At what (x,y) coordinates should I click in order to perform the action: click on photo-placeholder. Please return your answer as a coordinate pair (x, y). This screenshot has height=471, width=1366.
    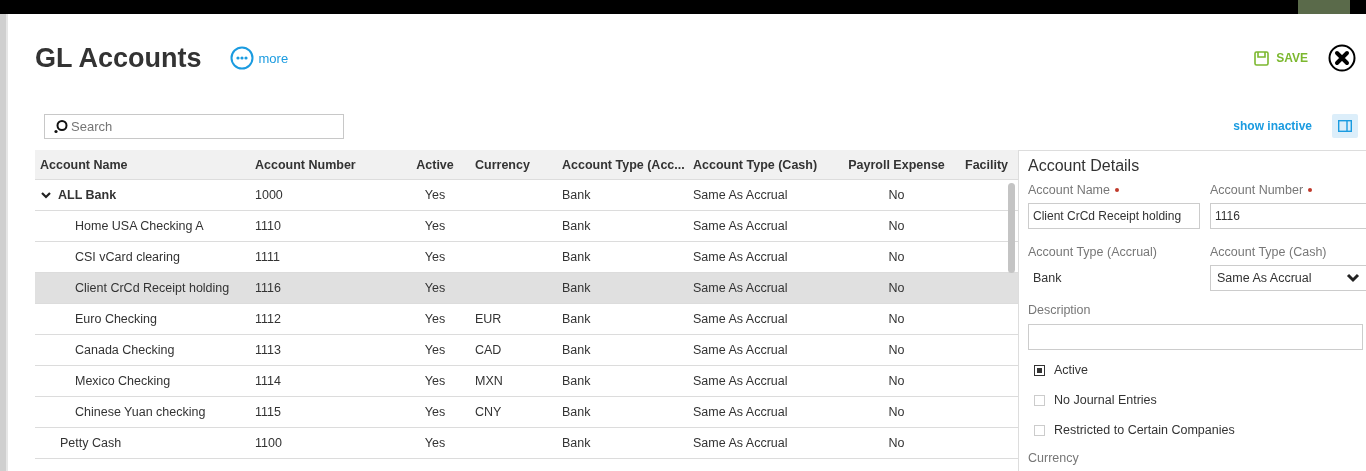
    Looking at the image, I should click on (1324, 7).